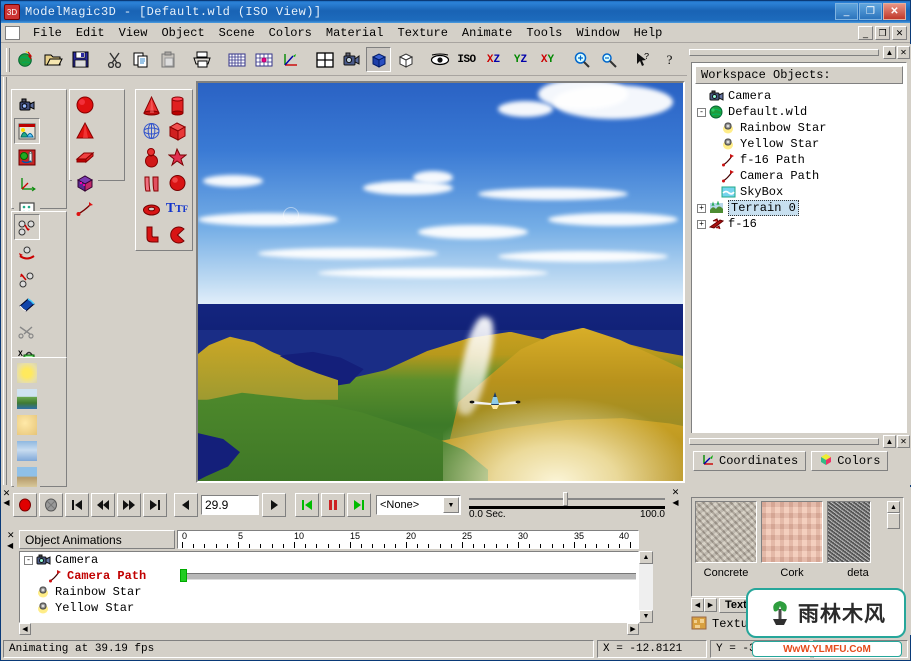  Describe the element at coordinates (177, 183) in the screenshot. I see `sphere-shape` at that location.